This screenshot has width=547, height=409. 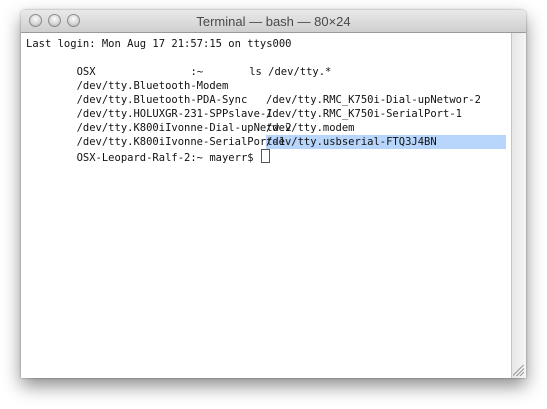 I want to click on listing-item: /dev/tty.RMC_K750i-SerialPort-1, so click(x=364, y=114).